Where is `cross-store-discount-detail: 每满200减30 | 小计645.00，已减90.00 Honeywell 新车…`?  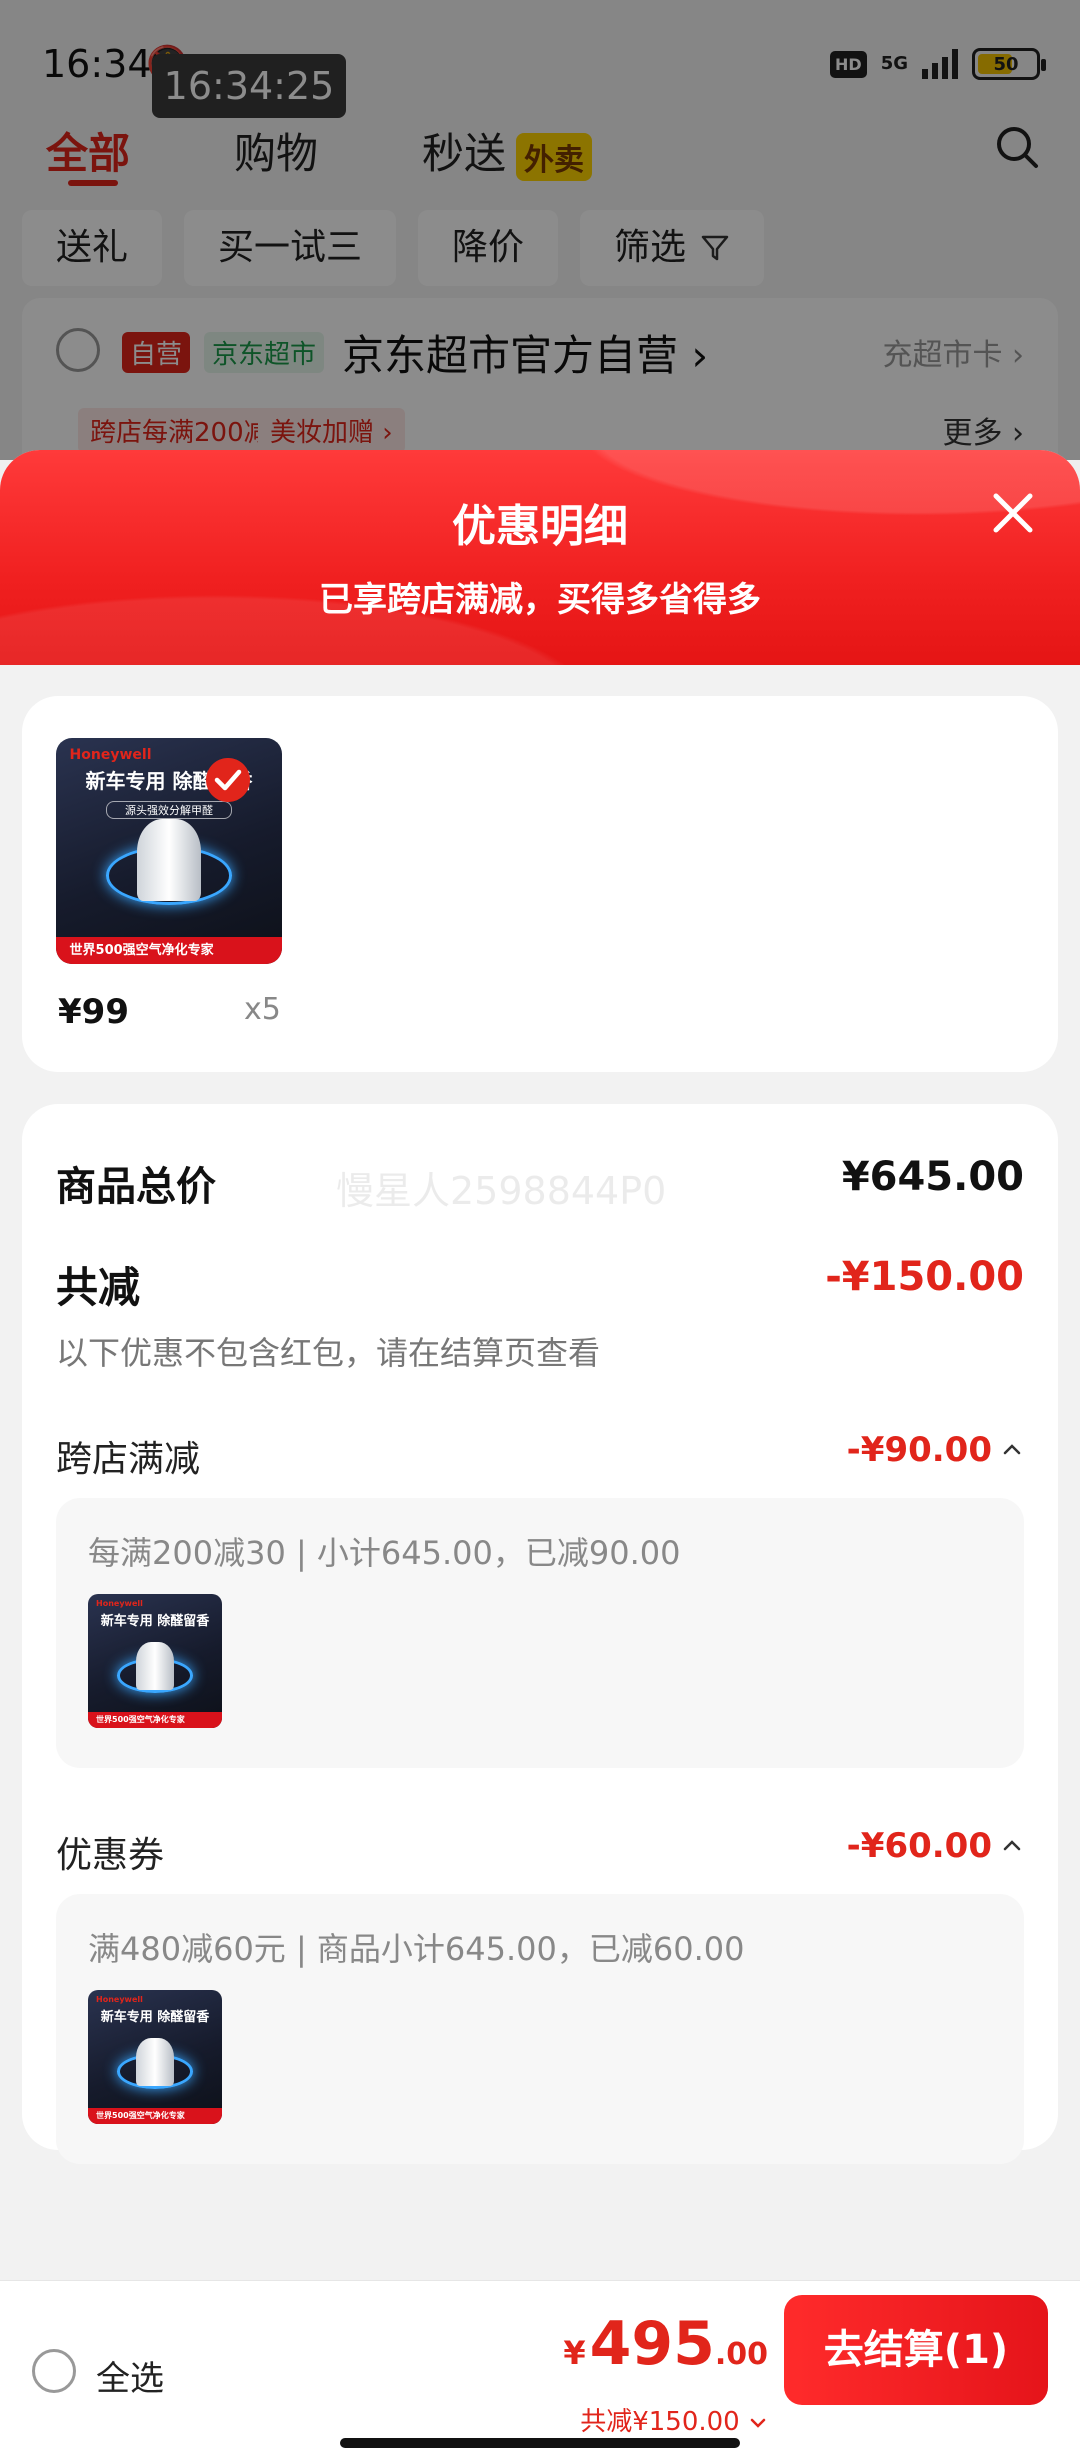 cross-store-discount-detail: 每满200减30 | 小计645.00，已减90.00 Honeywell 新车… is located at coordinates (540, 1633).